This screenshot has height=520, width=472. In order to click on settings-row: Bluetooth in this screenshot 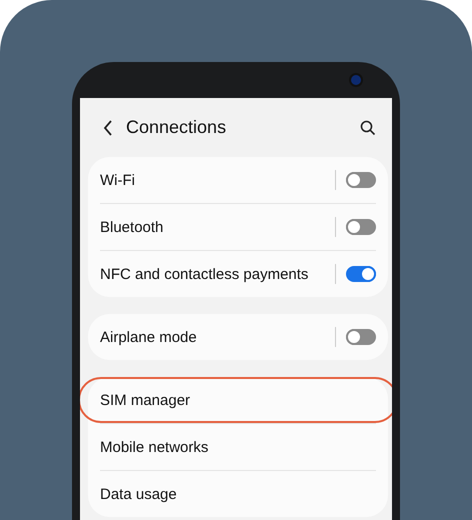, I will do `click(238, 227)`.